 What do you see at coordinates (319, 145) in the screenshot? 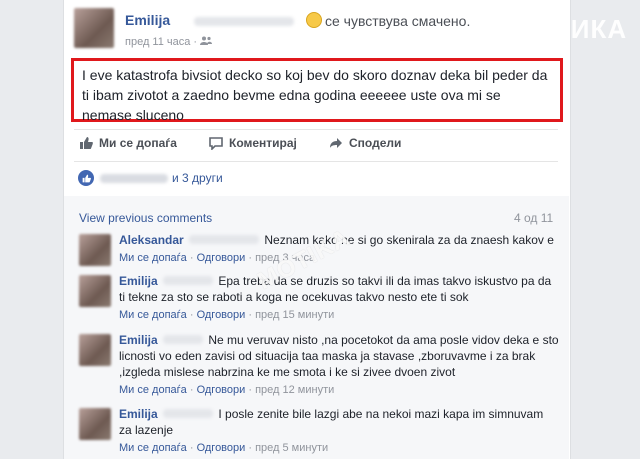
I see `post-actions: Ми се допаѓа Коментирај Сподели` at bounding box center [319, 145].